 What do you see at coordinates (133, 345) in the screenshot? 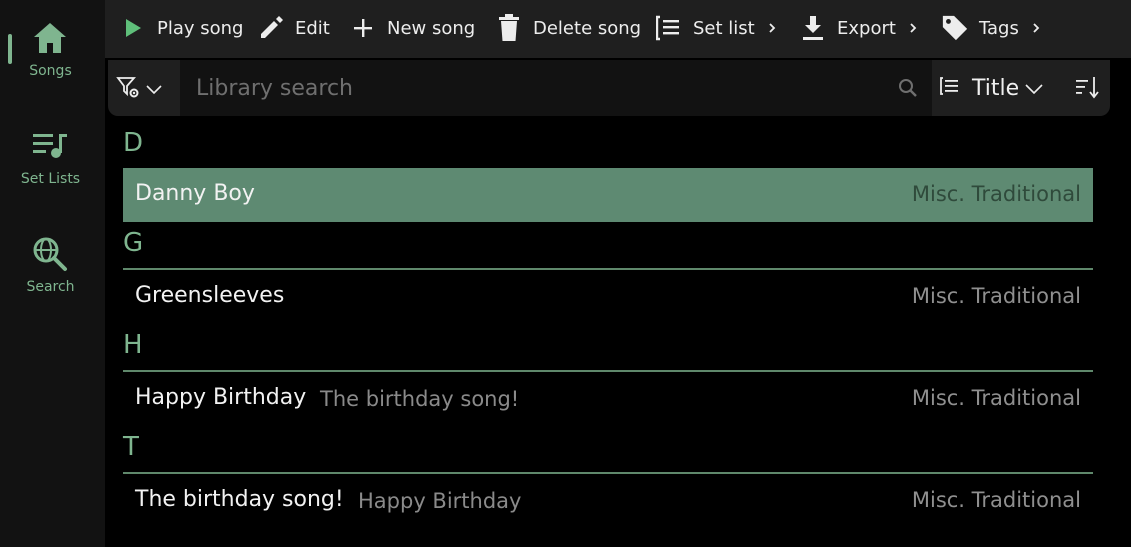
I see `group-header: H` at bounding box center [133, 345].